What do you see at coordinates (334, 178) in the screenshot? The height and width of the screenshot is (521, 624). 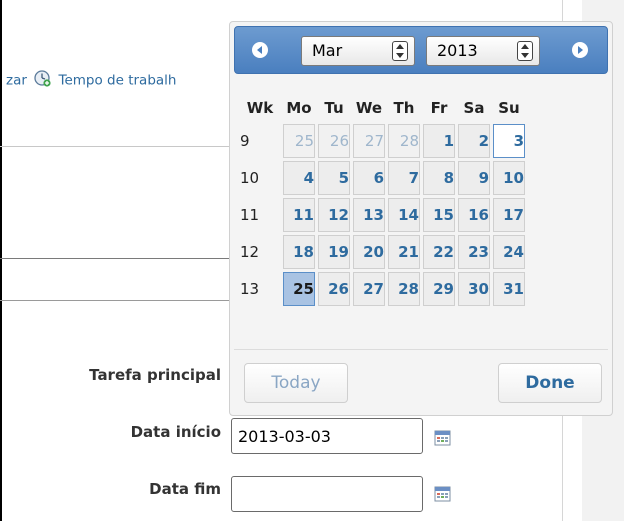 I see `calendar-day: 5` at bounding box center [334, 178].